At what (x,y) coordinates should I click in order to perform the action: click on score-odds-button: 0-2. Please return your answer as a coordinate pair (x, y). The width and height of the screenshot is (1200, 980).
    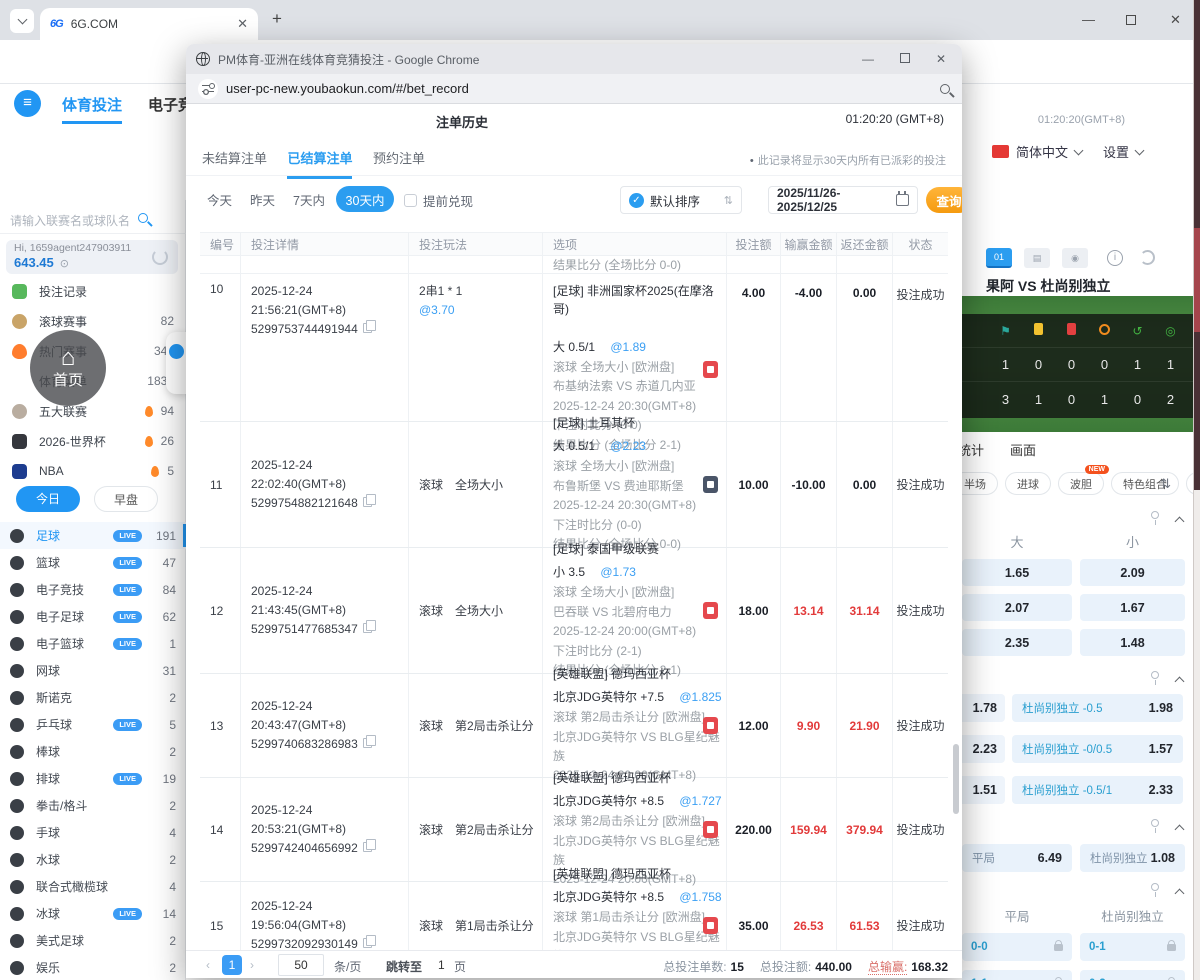
    Looking at the image, I should click on (1132, 975).